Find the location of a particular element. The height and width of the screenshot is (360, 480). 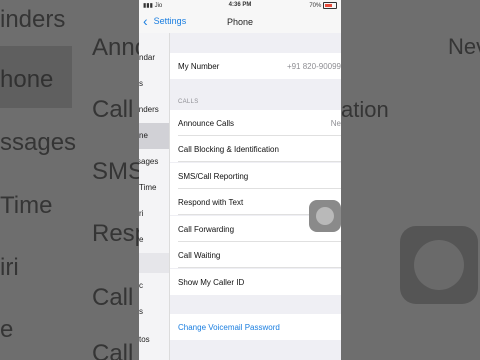

battery-indicator: 70% is located at coordinates (323, 5).